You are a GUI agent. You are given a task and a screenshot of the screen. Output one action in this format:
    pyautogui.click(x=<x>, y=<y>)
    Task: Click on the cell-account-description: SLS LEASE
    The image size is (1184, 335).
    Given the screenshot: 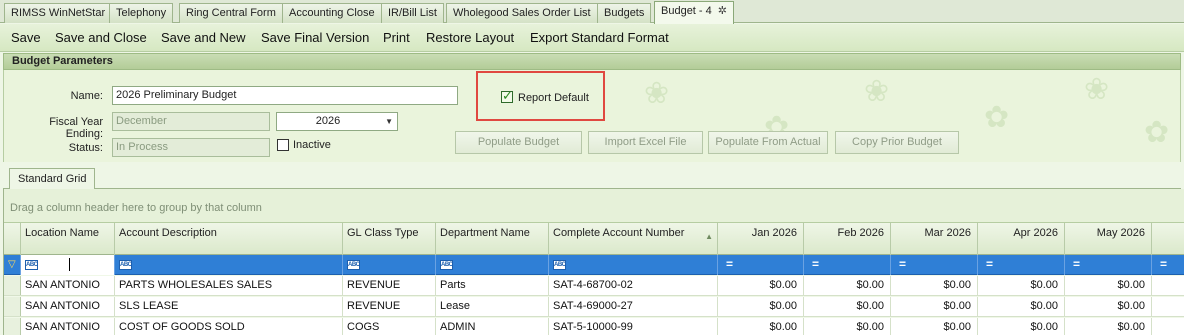 What is the action you would take?
    pyautogui.click(x=229, y=307)
    